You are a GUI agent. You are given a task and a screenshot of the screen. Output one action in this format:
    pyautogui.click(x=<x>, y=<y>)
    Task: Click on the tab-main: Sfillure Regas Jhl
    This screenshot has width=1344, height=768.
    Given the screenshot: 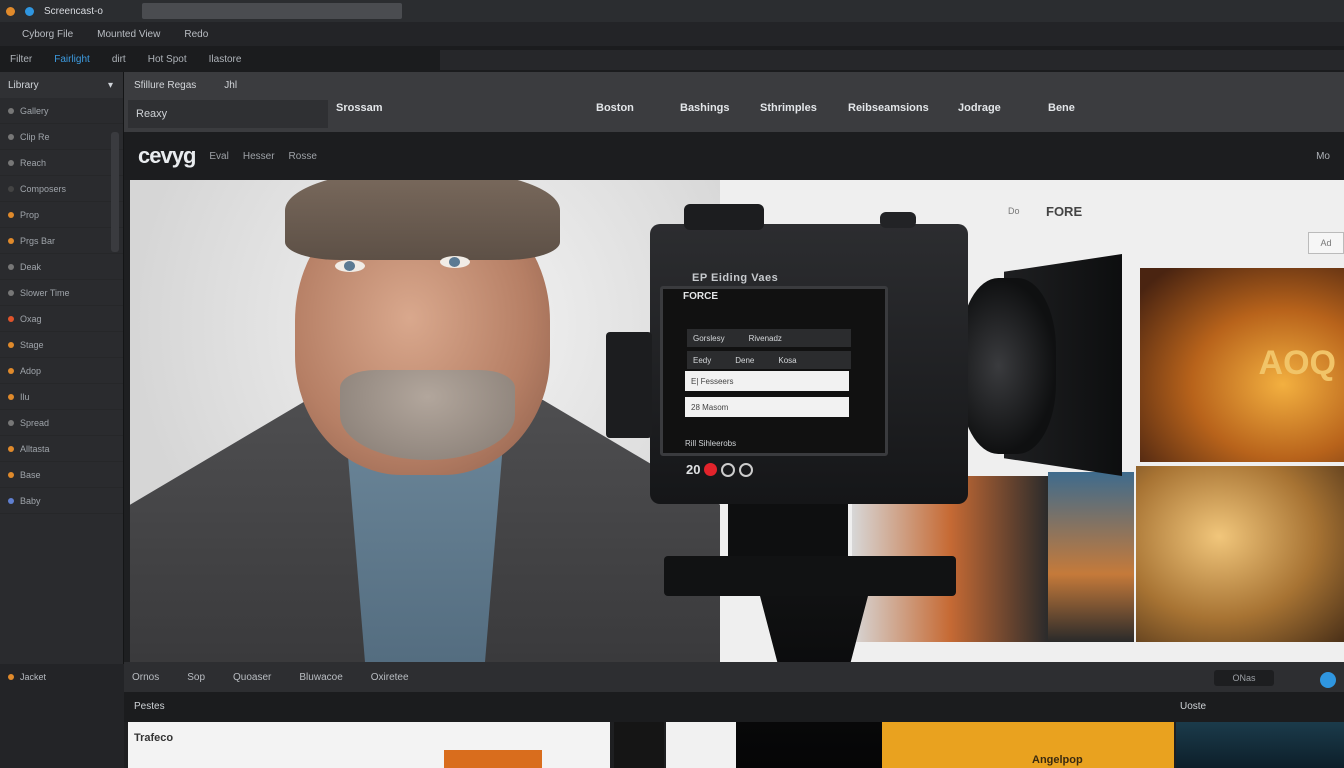 What is the action you would take?
    pyautogui.click(x=185, y=85)
    